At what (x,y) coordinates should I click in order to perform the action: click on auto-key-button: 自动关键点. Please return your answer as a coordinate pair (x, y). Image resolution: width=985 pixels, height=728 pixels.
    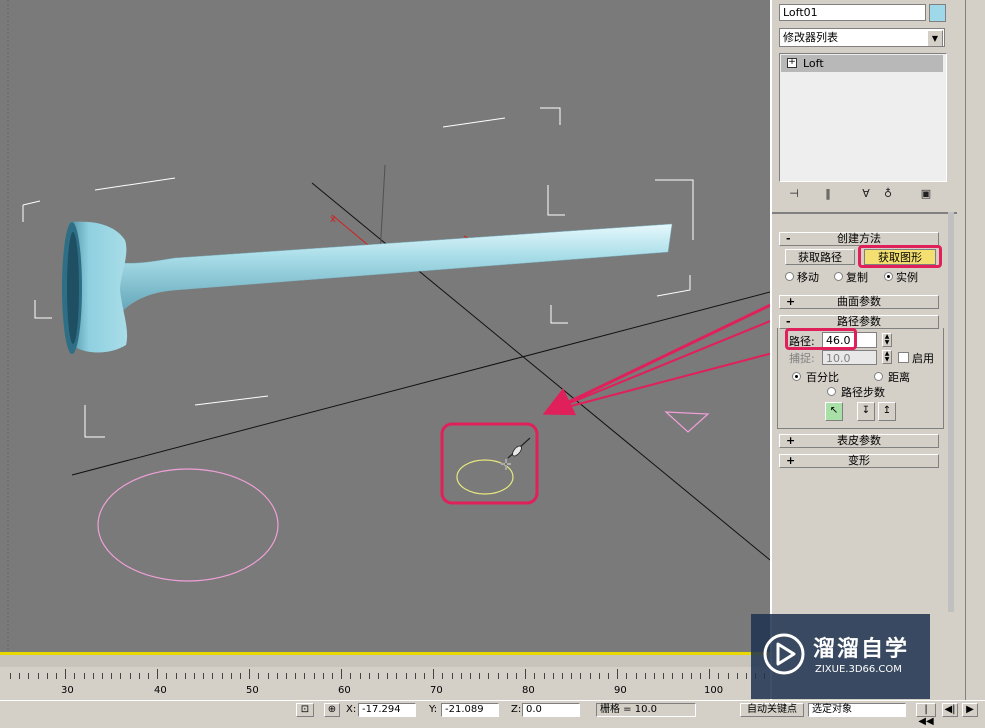
    Looking at the image, I should click on (772, 710).